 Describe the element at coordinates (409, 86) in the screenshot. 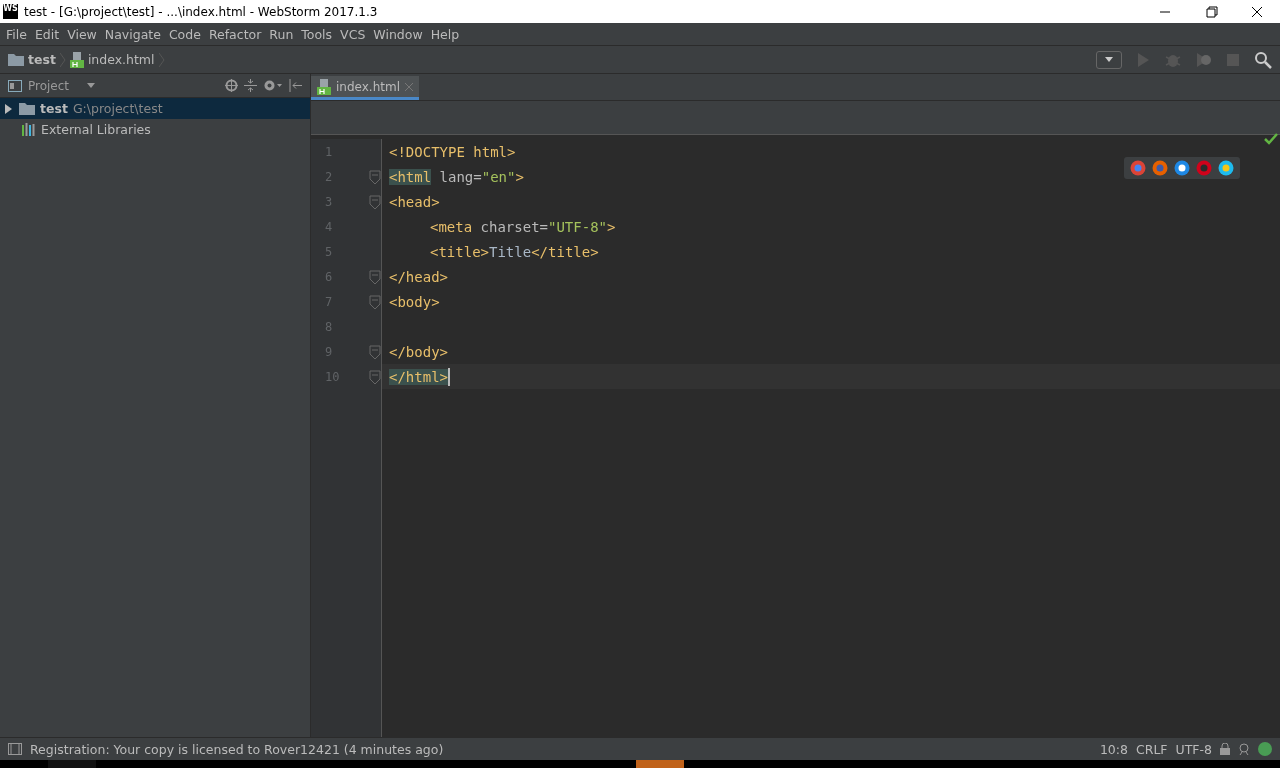

I see `close-icon` at that location.